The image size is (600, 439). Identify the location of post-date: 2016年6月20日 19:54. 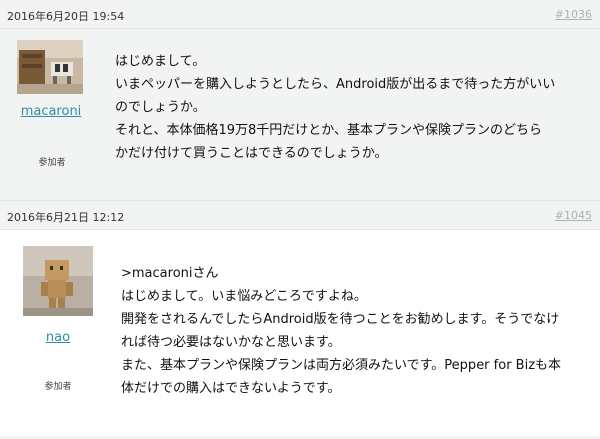
(66, 16).